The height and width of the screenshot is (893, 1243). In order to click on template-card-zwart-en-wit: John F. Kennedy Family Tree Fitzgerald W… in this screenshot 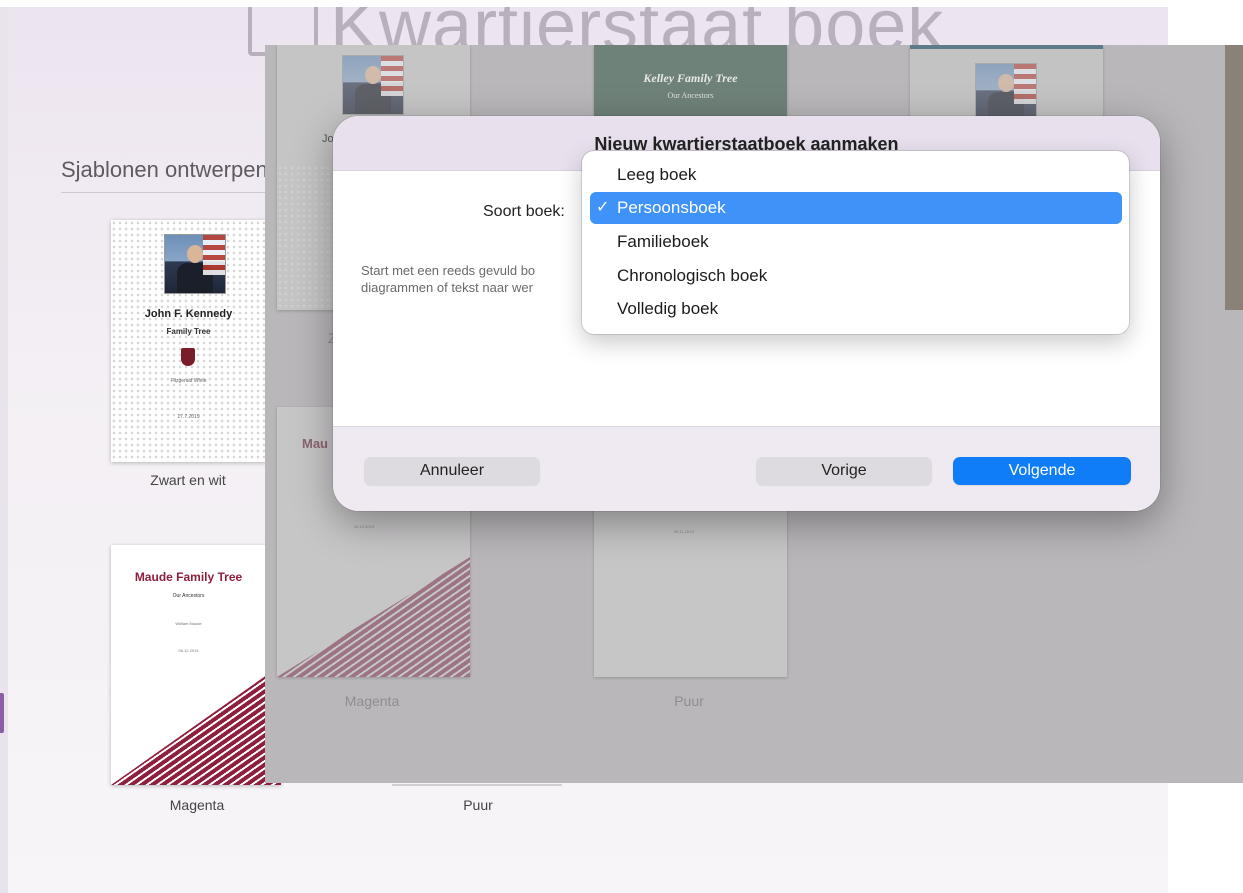, I will do `click(188, 341)`.